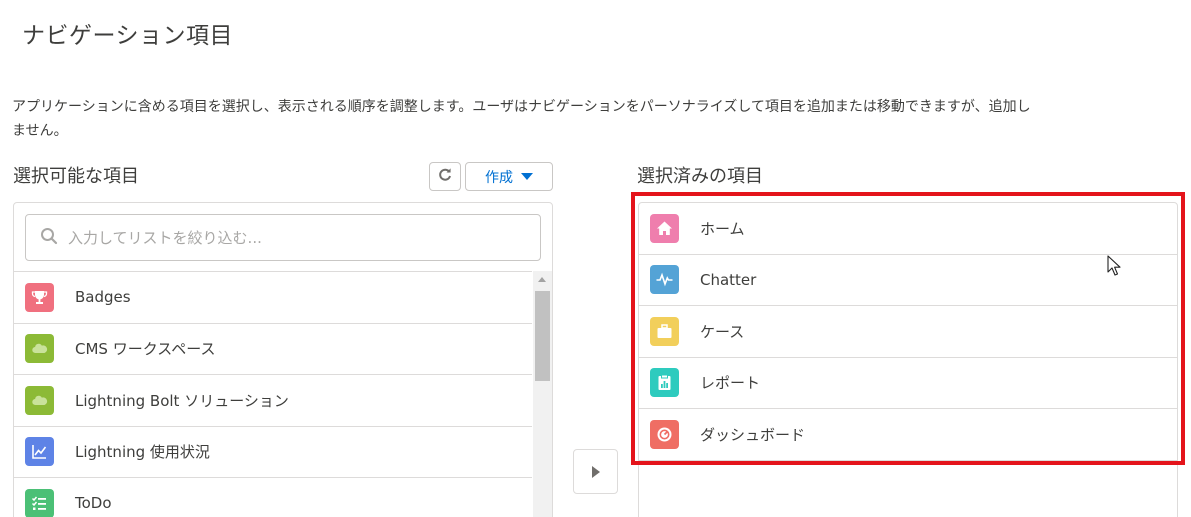 This screenshot has height=517, width=1191. I want to click on item-label: ケース, so click(722, 331).